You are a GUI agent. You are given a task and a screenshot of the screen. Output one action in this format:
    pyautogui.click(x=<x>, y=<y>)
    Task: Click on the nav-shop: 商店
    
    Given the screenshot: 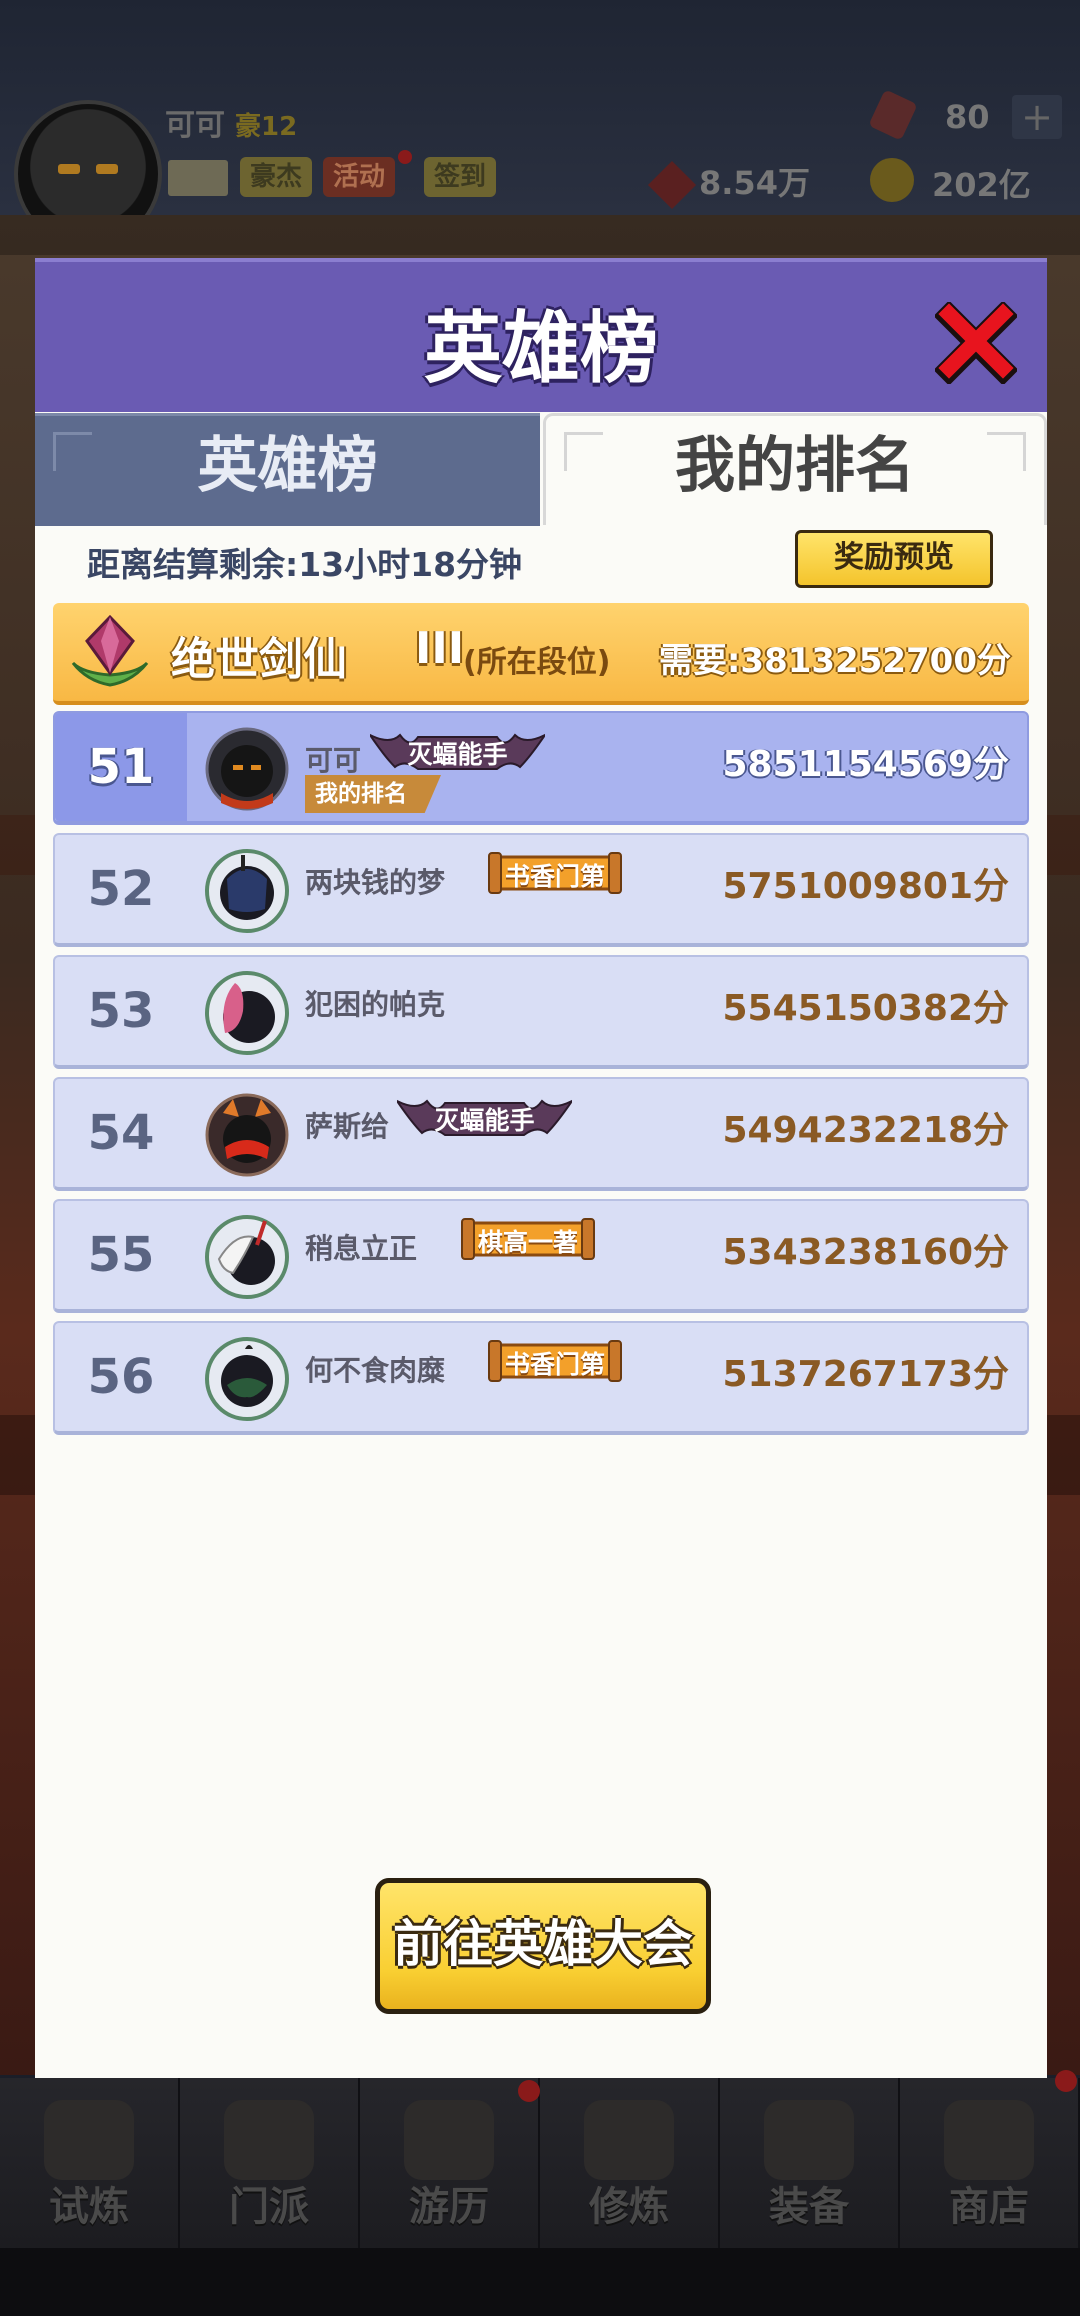 What is the action you would take?
    pyautogui.click(x=990, y=2163)
    